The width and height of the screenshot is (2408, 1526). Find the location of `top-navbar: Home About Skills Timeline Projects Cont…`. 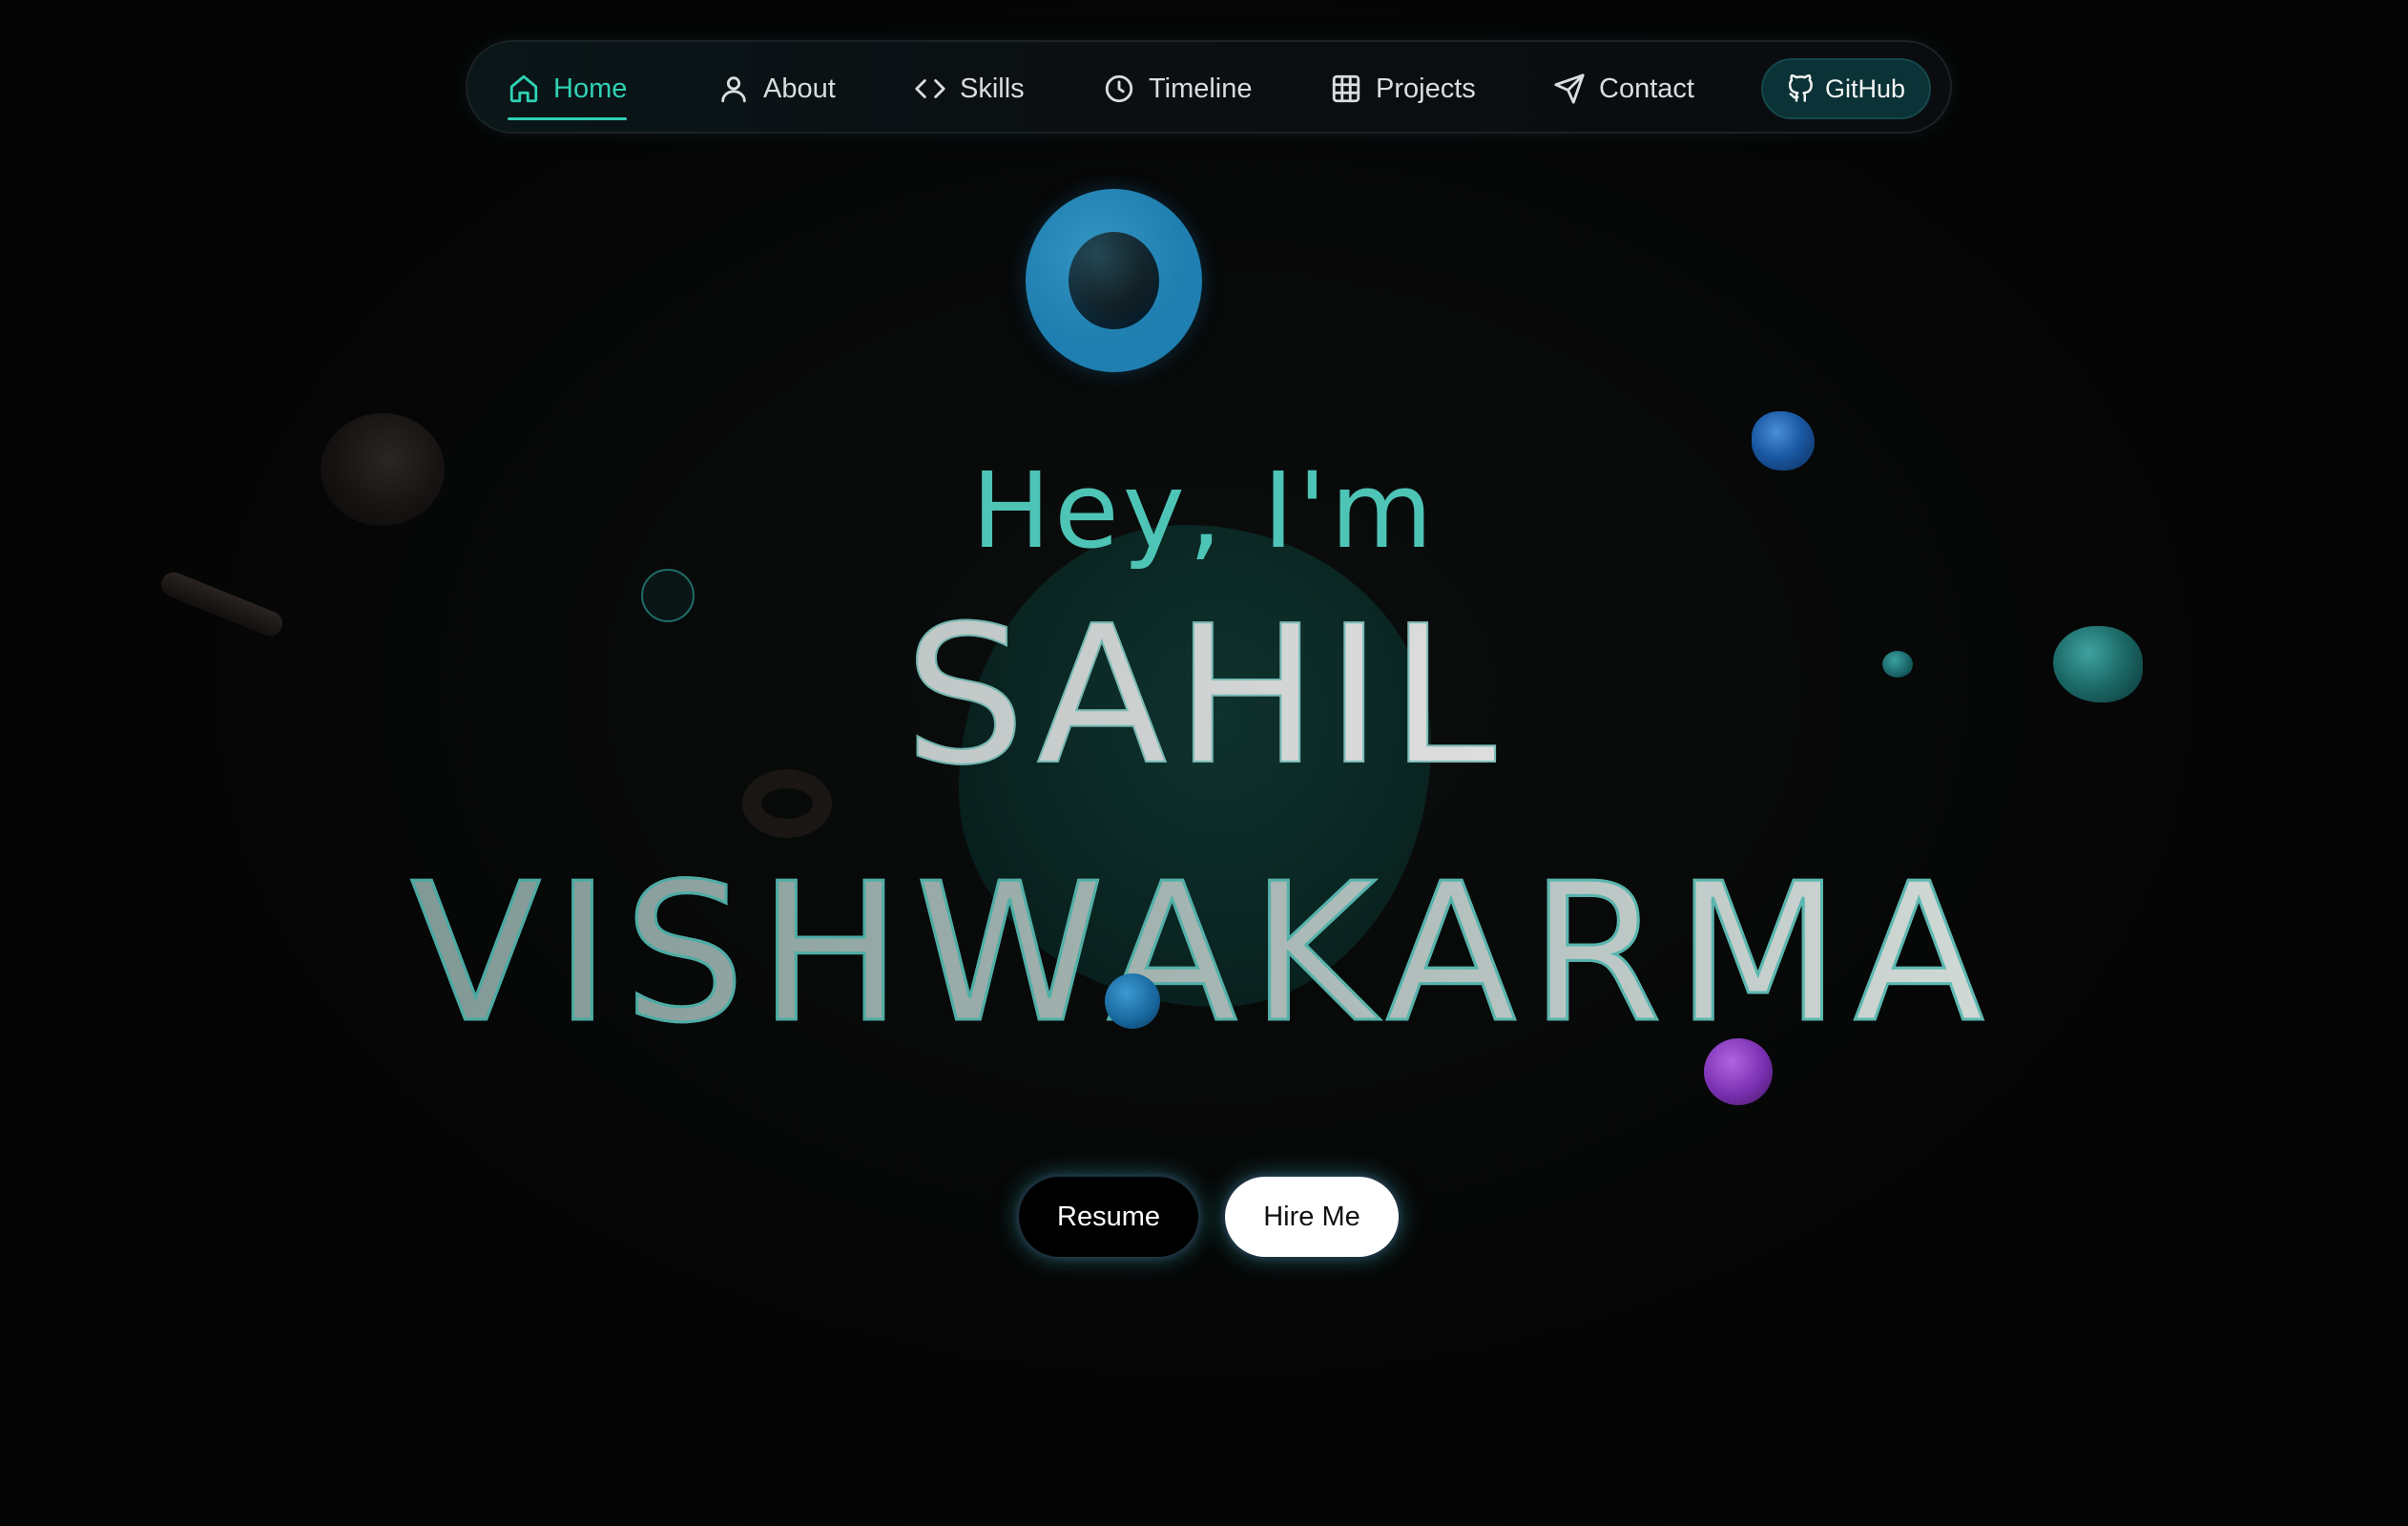

top-navbar: Home About Skills Timeline Projects Cont… is located at coordinates (1209, 87).